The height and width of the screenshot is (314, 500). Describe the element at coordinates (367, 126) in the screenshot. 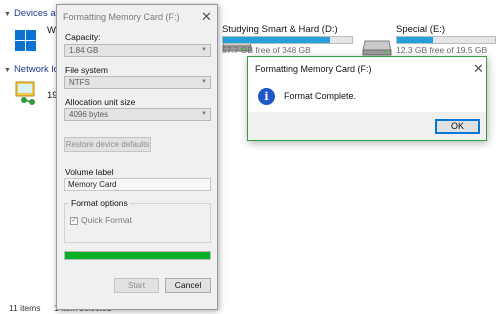

I see `message-box-footer: OK` at that location.